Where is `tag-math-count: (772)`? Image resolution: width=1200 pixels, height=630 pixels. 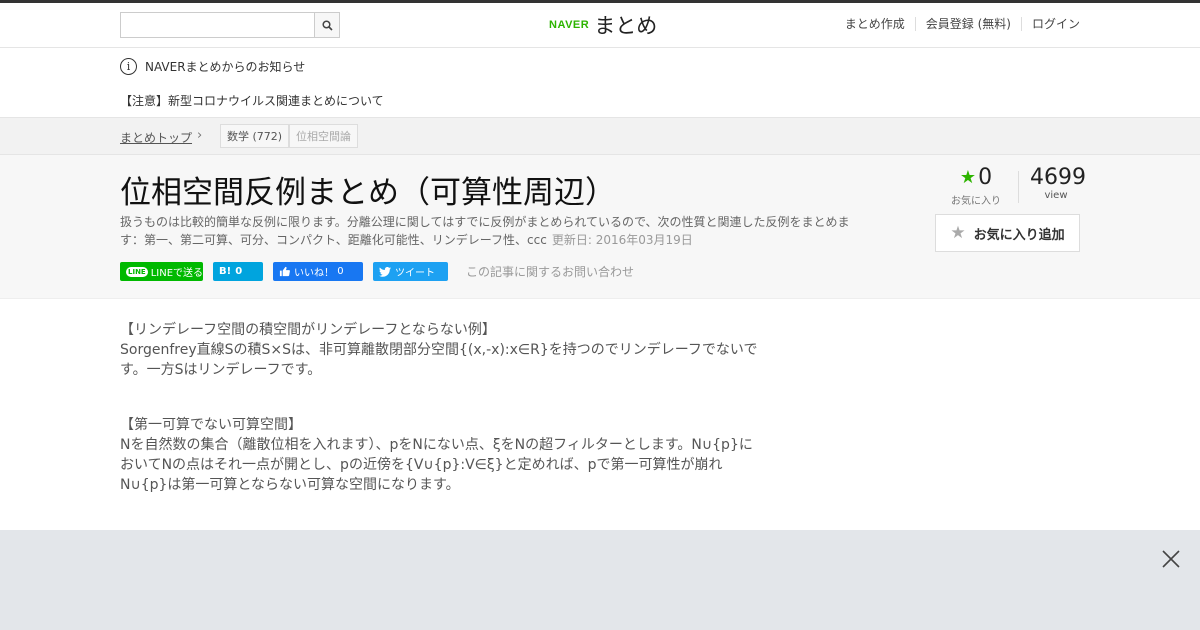
tag-math-count: (772) is located at coordinates (267, 136).